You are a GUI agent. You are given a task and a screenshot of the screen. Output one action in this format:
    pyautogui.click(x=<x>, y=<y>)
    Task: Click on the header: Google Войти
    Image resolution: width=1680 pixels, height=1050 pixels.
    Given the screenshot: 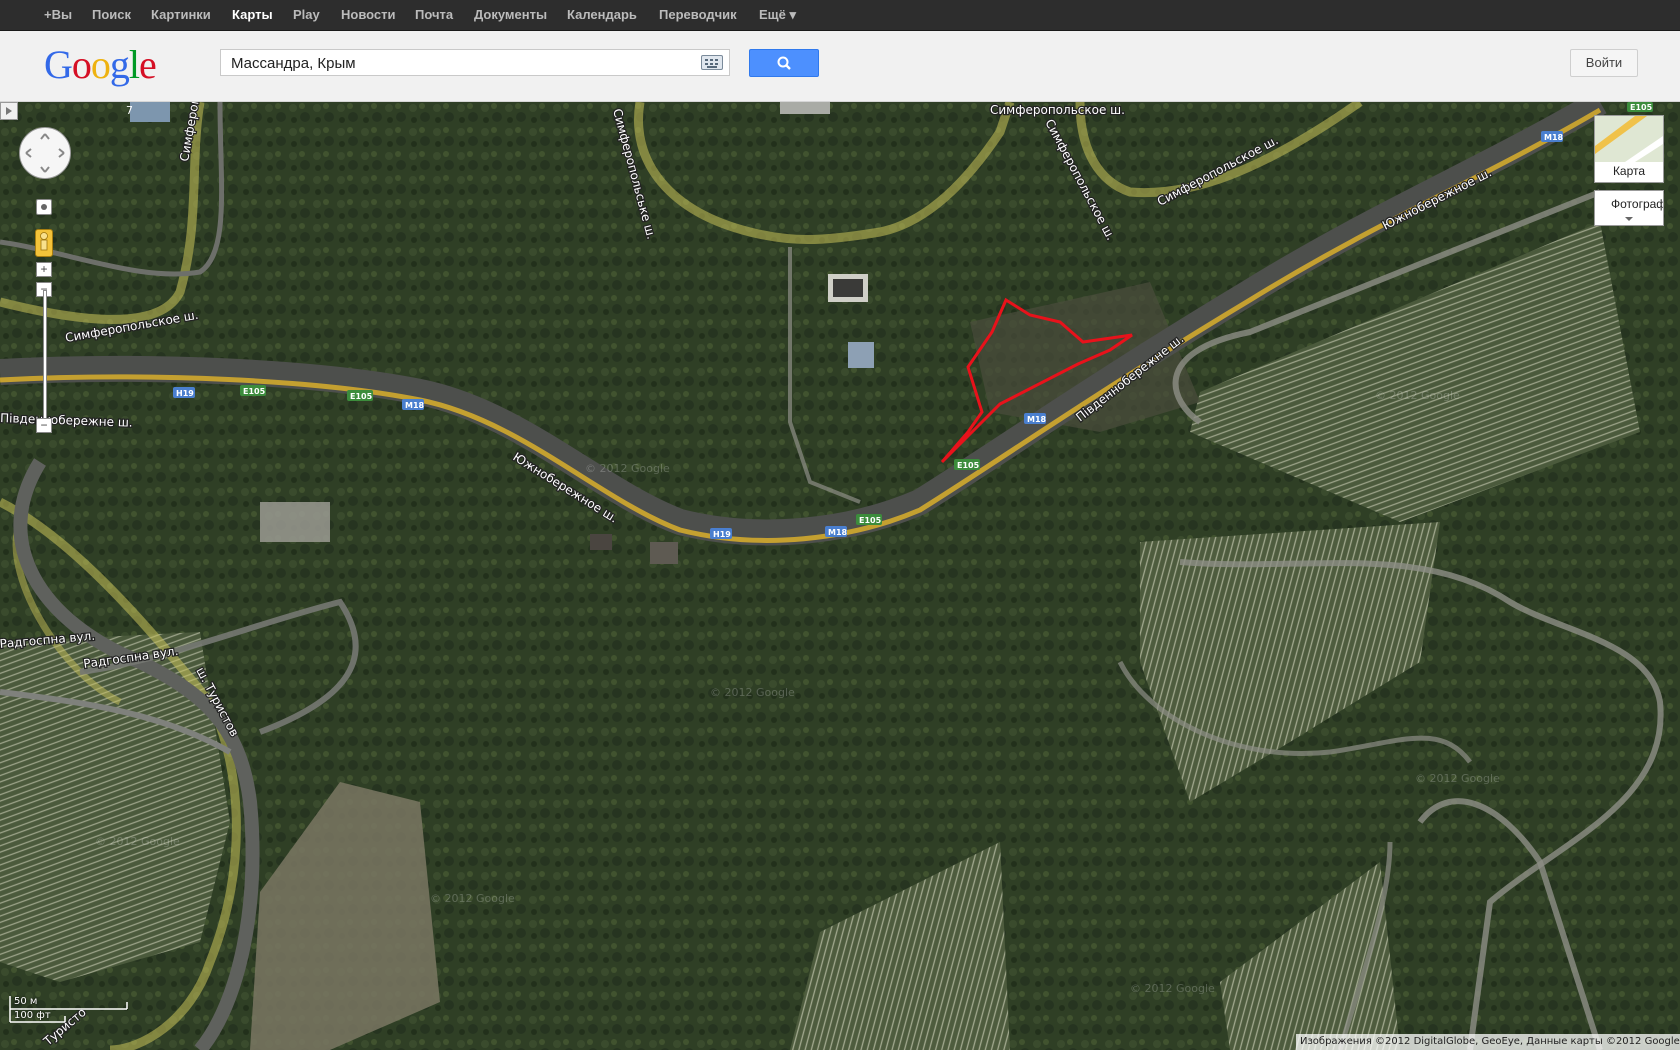 What is the action you would take?
    pyautogui.click(x=840, y=66)
    